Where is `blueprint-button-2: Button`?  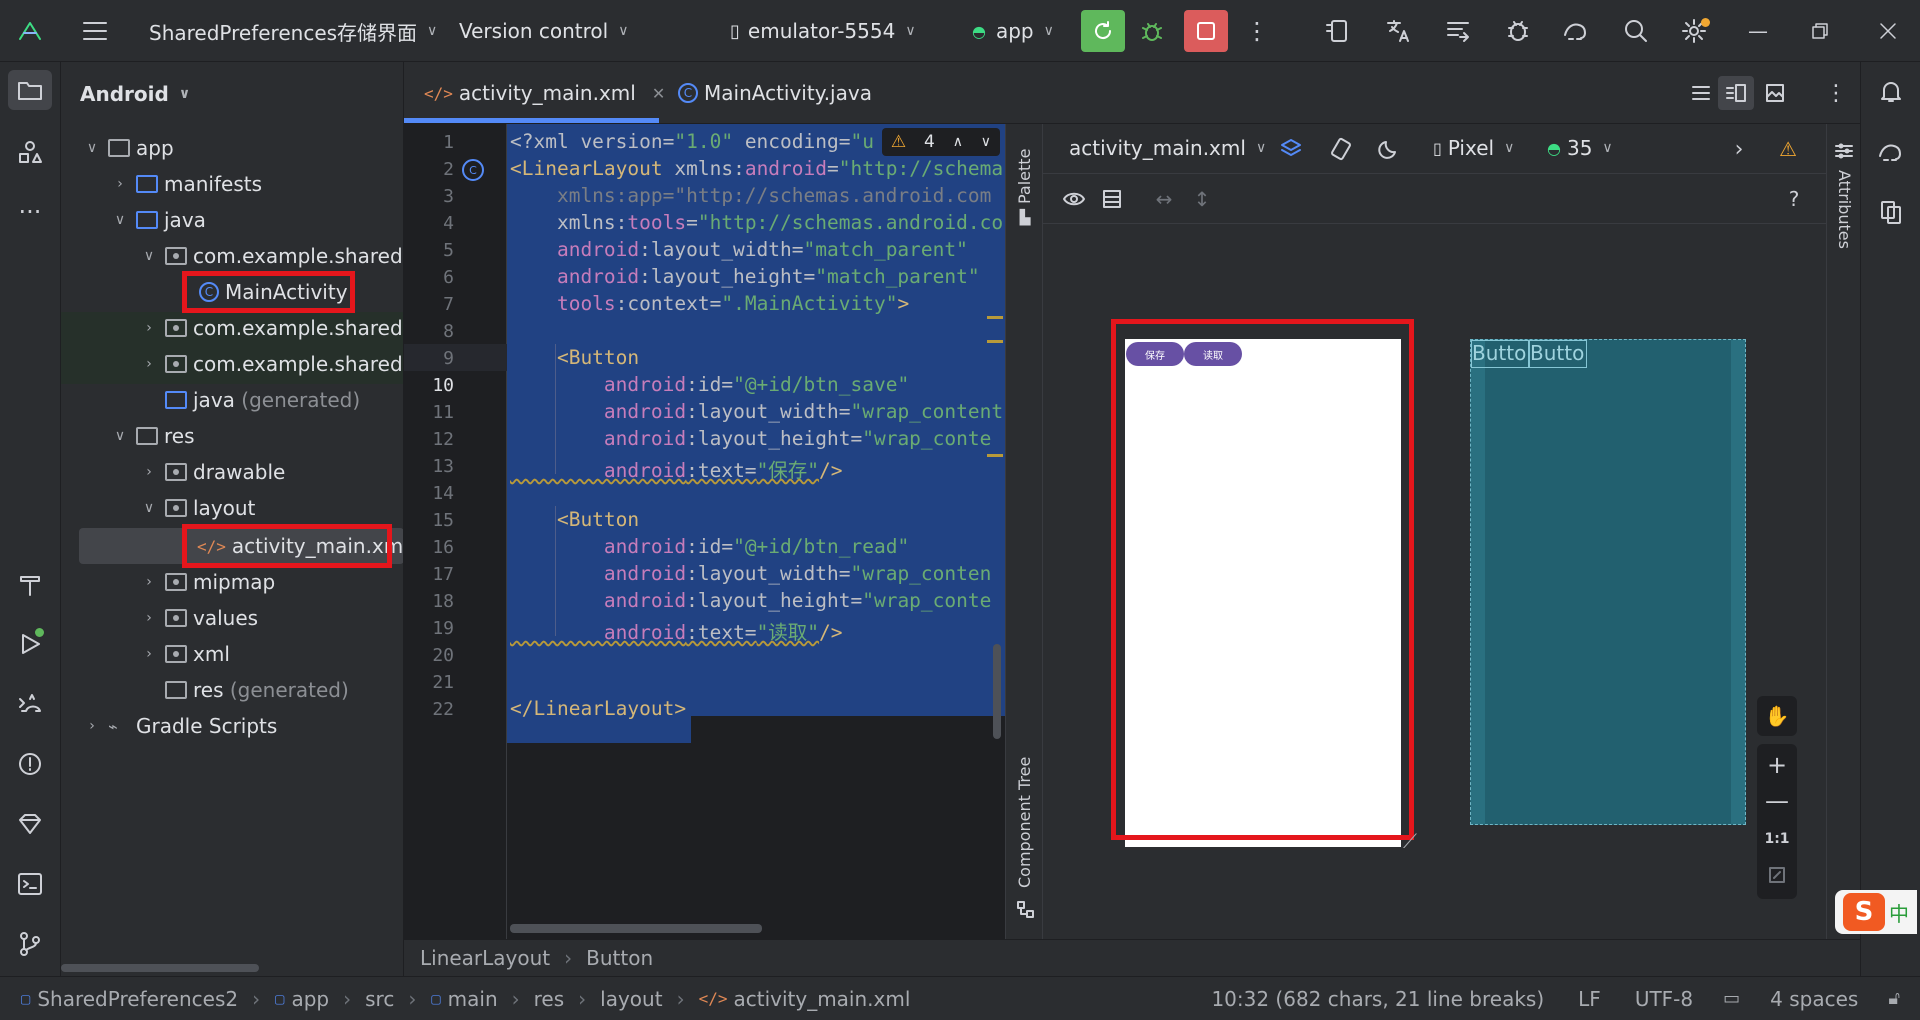 blueprint-button-2: Button is located at coordinates (1558, 354).